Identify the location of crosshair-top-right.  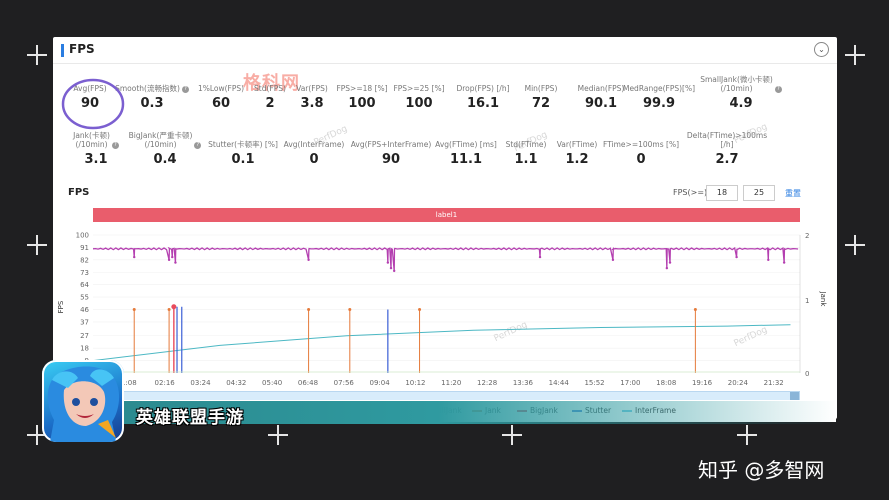
(855, 55).